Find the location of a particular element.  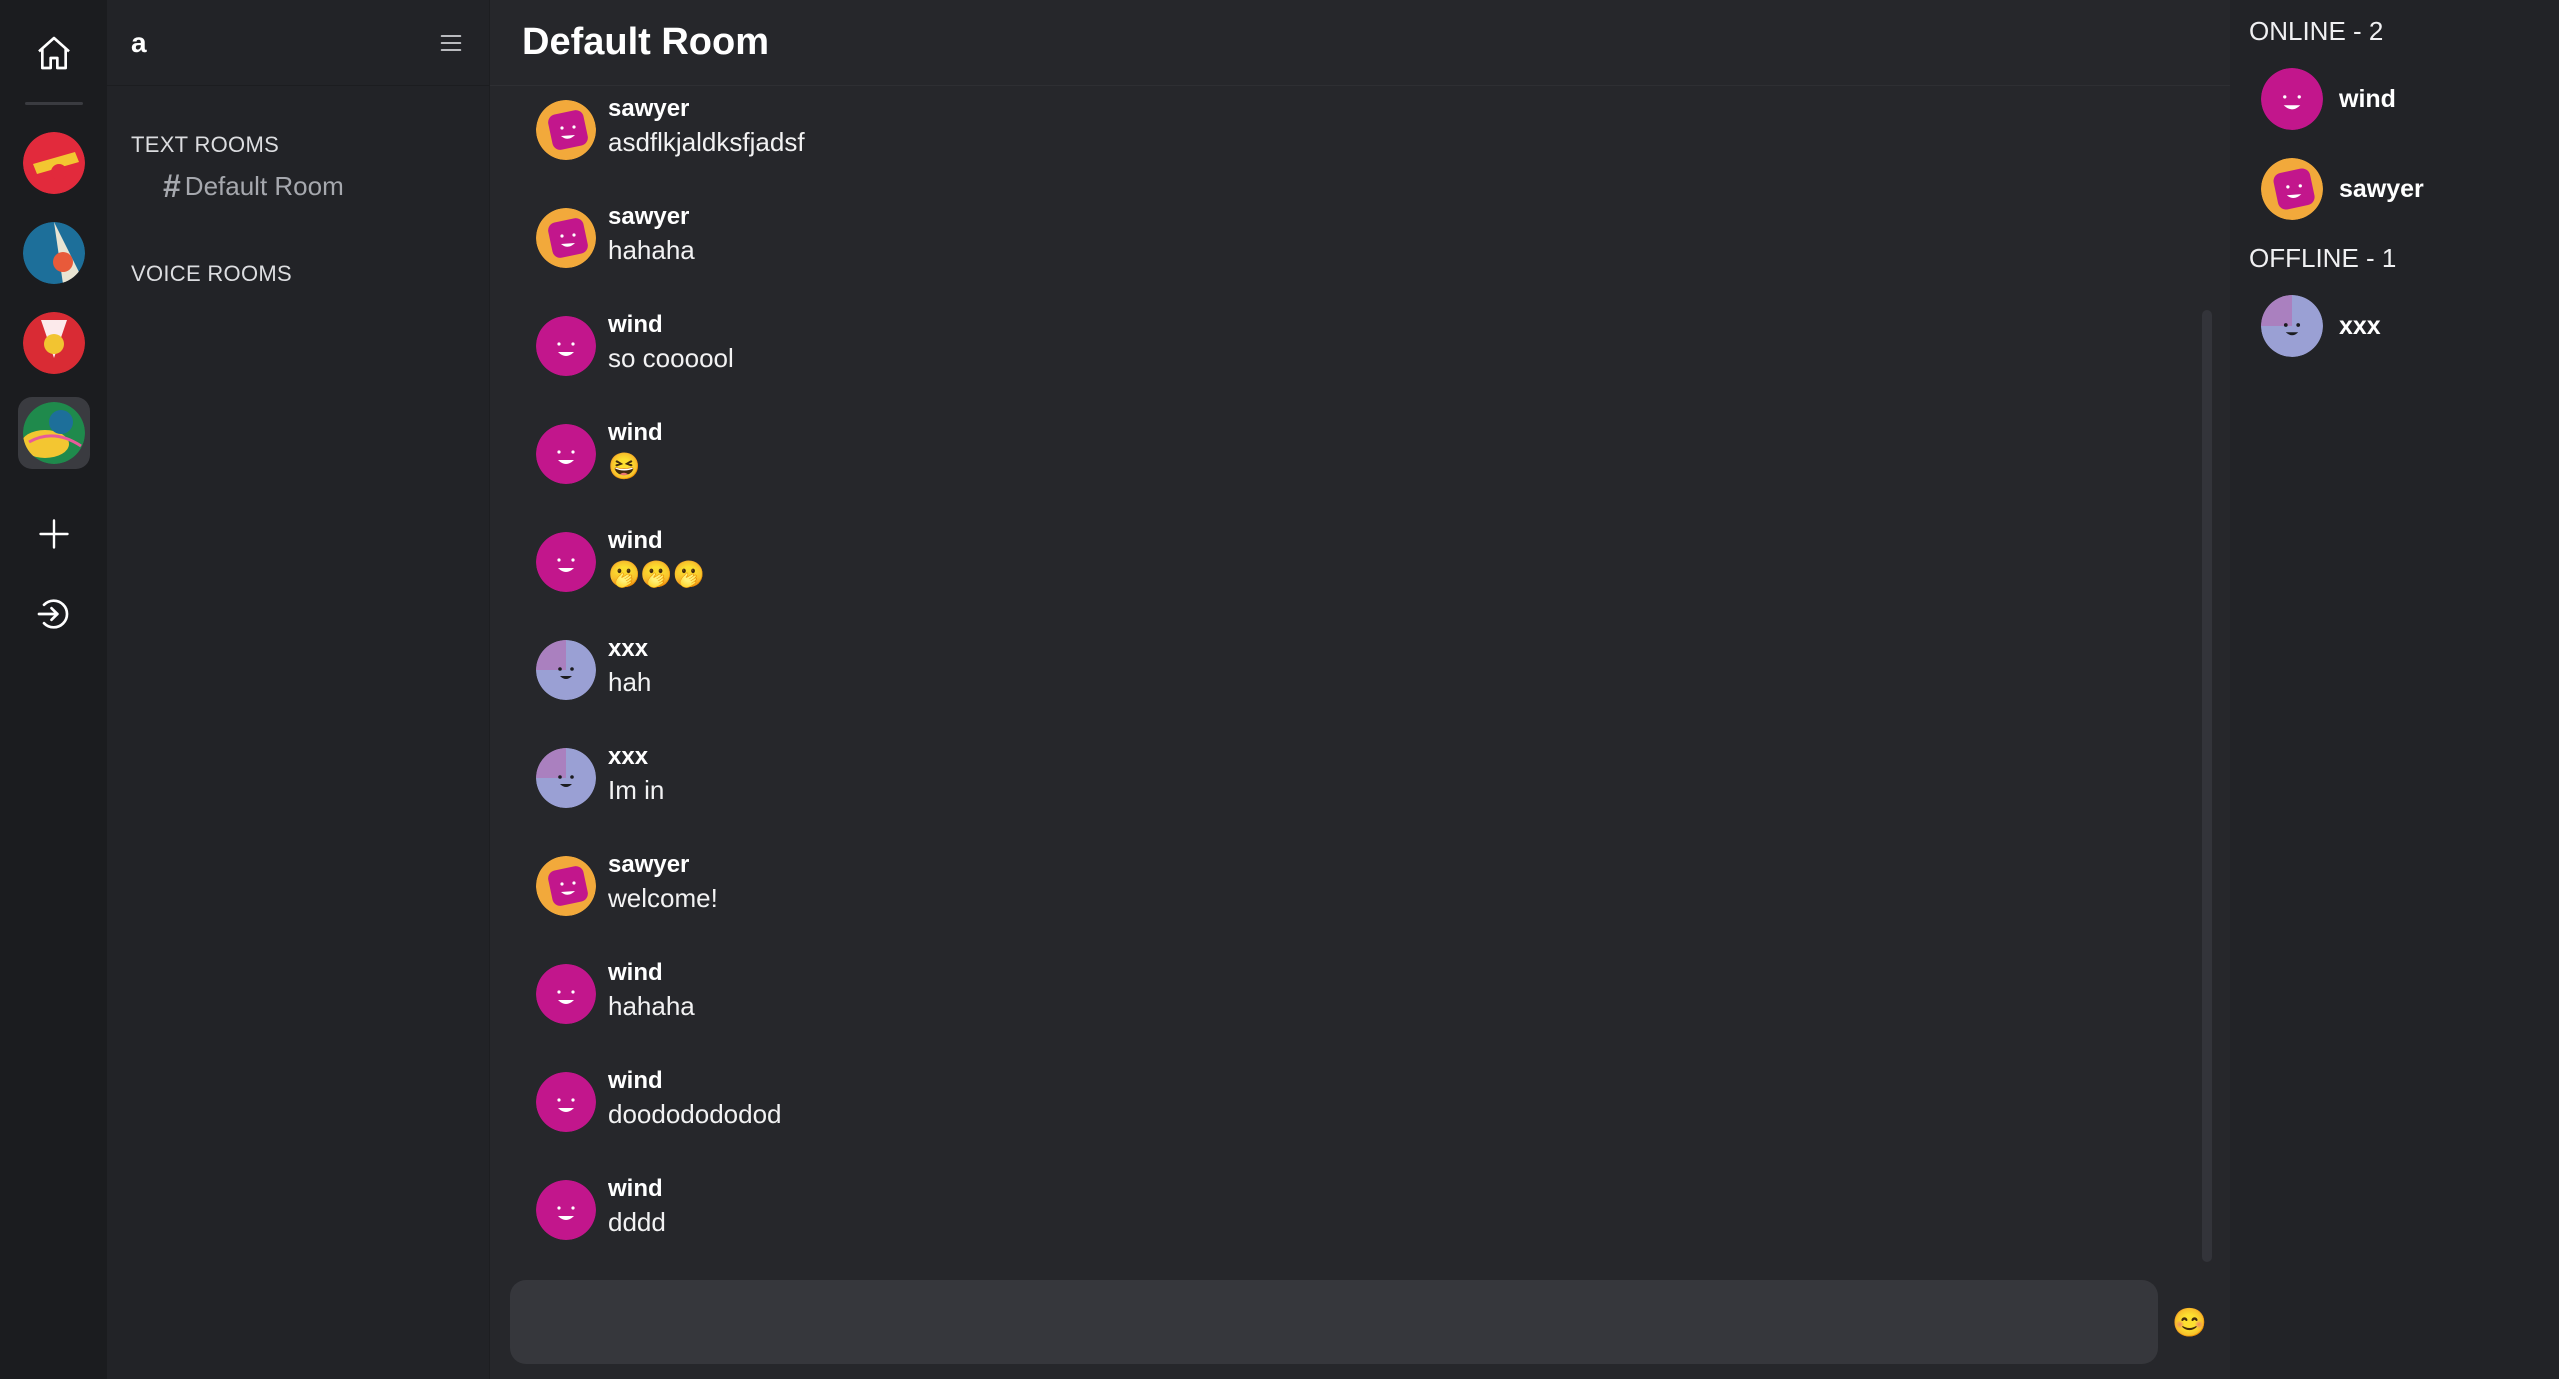

message-text: 🫢🫢🫢 is located at coordinates (657, 574).